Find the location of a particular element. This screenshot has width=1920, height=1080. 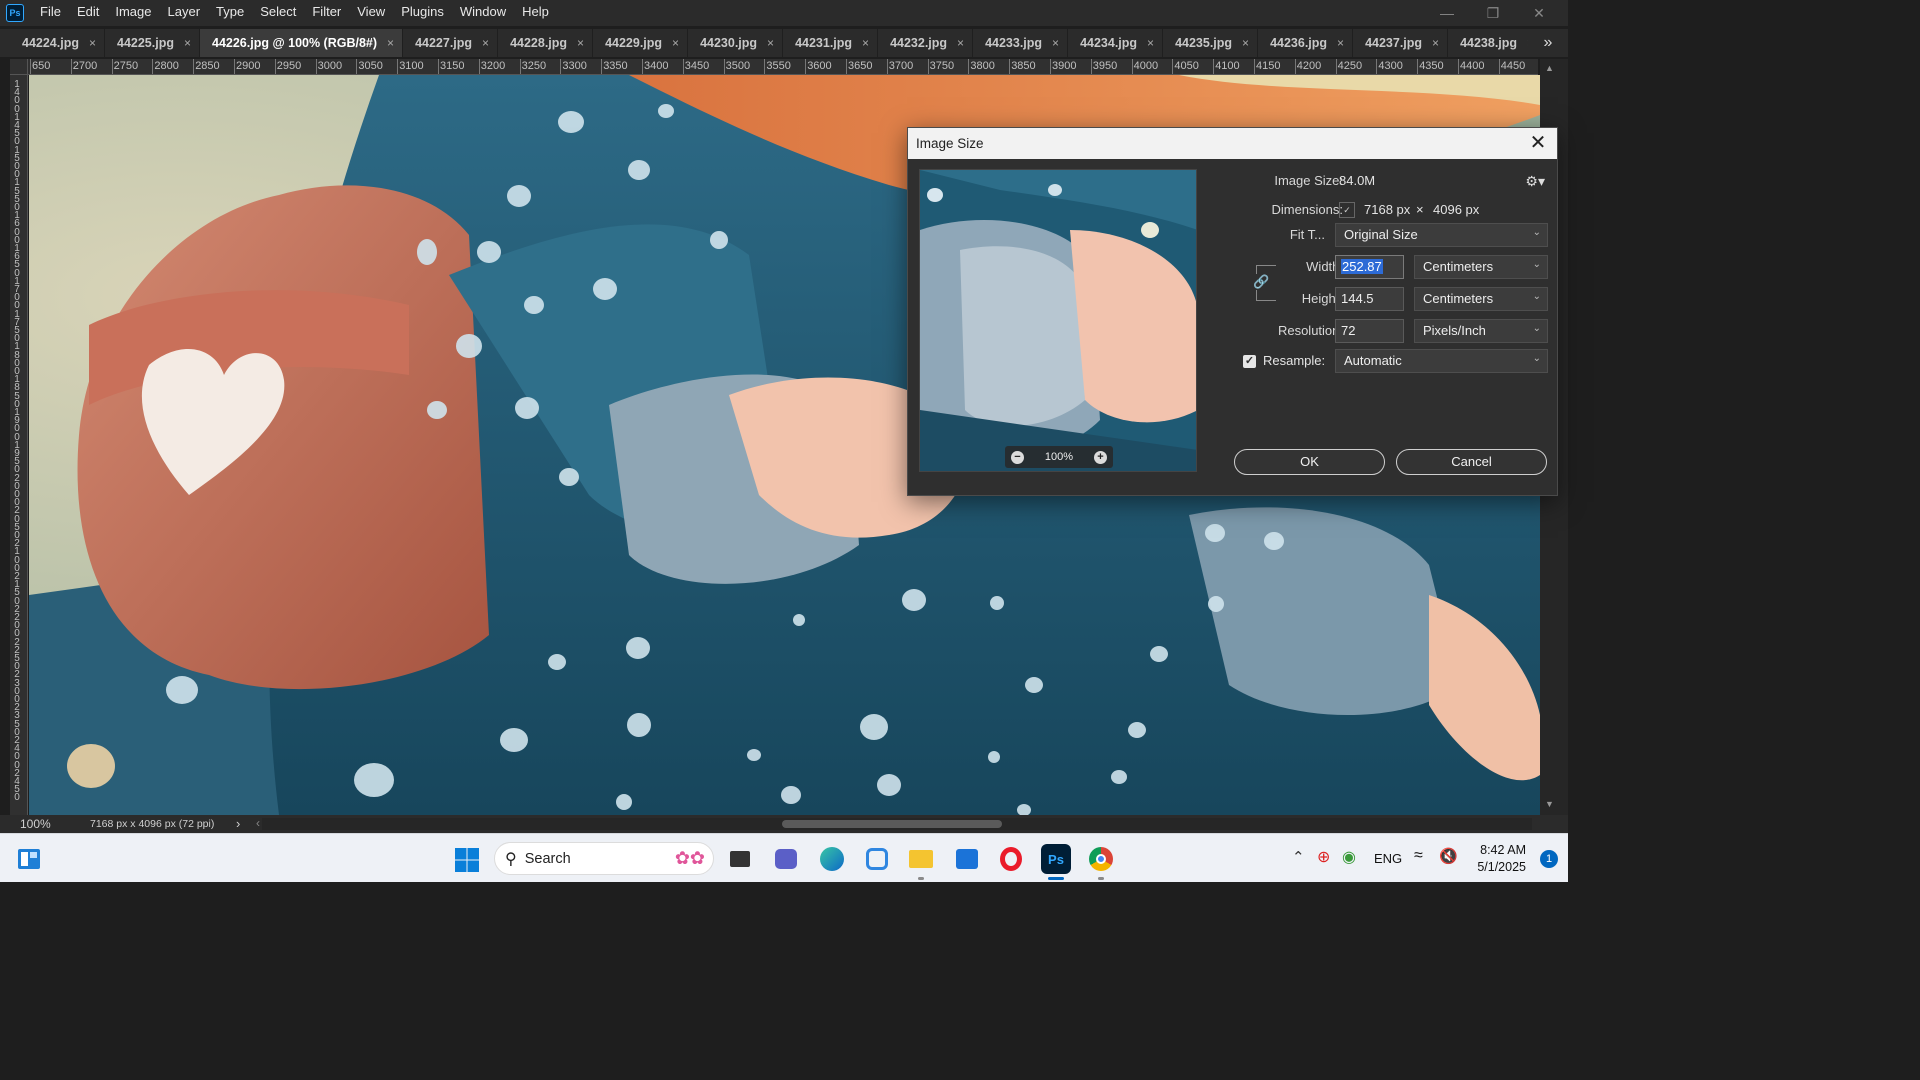

chrome-icon is located at coordinates (1101, 859).